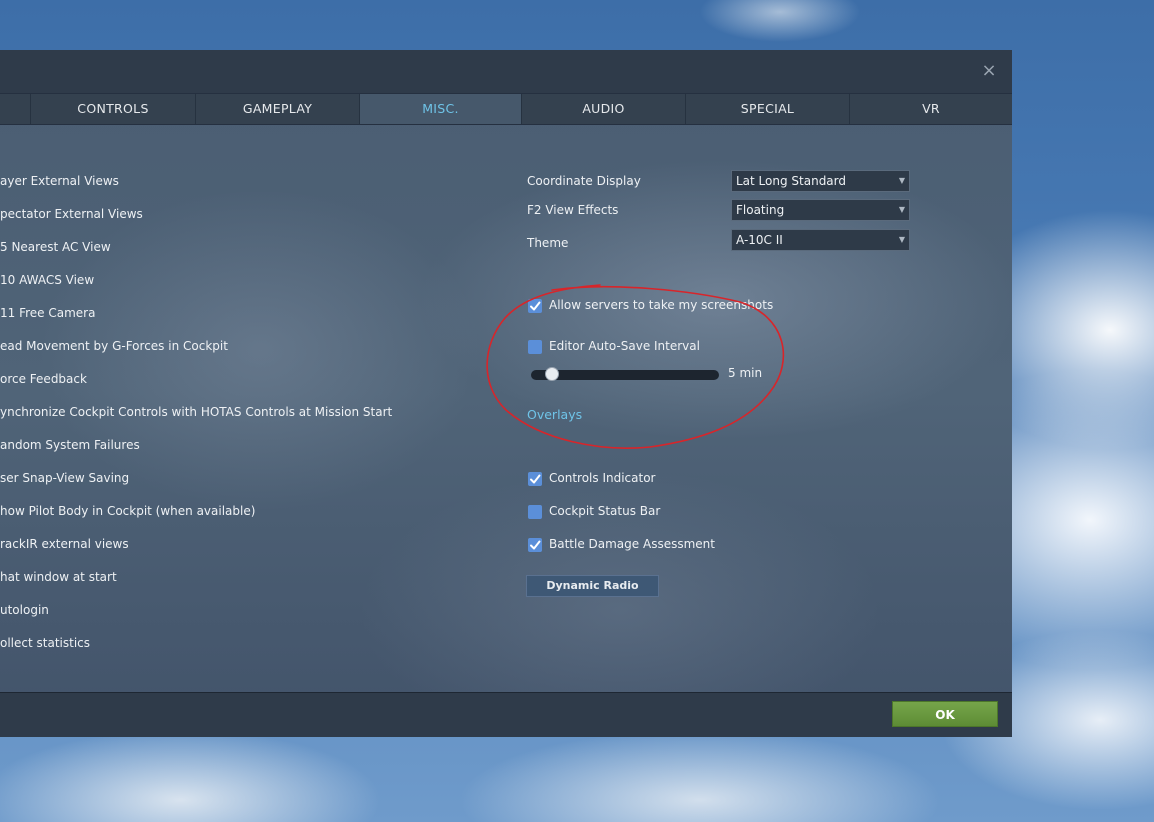 The width and height of the screenshot is (1154, 822). What do you see at coordinates (584, 181) in the screenshot?
I see `coordinate-display-label: Coordinate Display` at bounding box center [584, 181].